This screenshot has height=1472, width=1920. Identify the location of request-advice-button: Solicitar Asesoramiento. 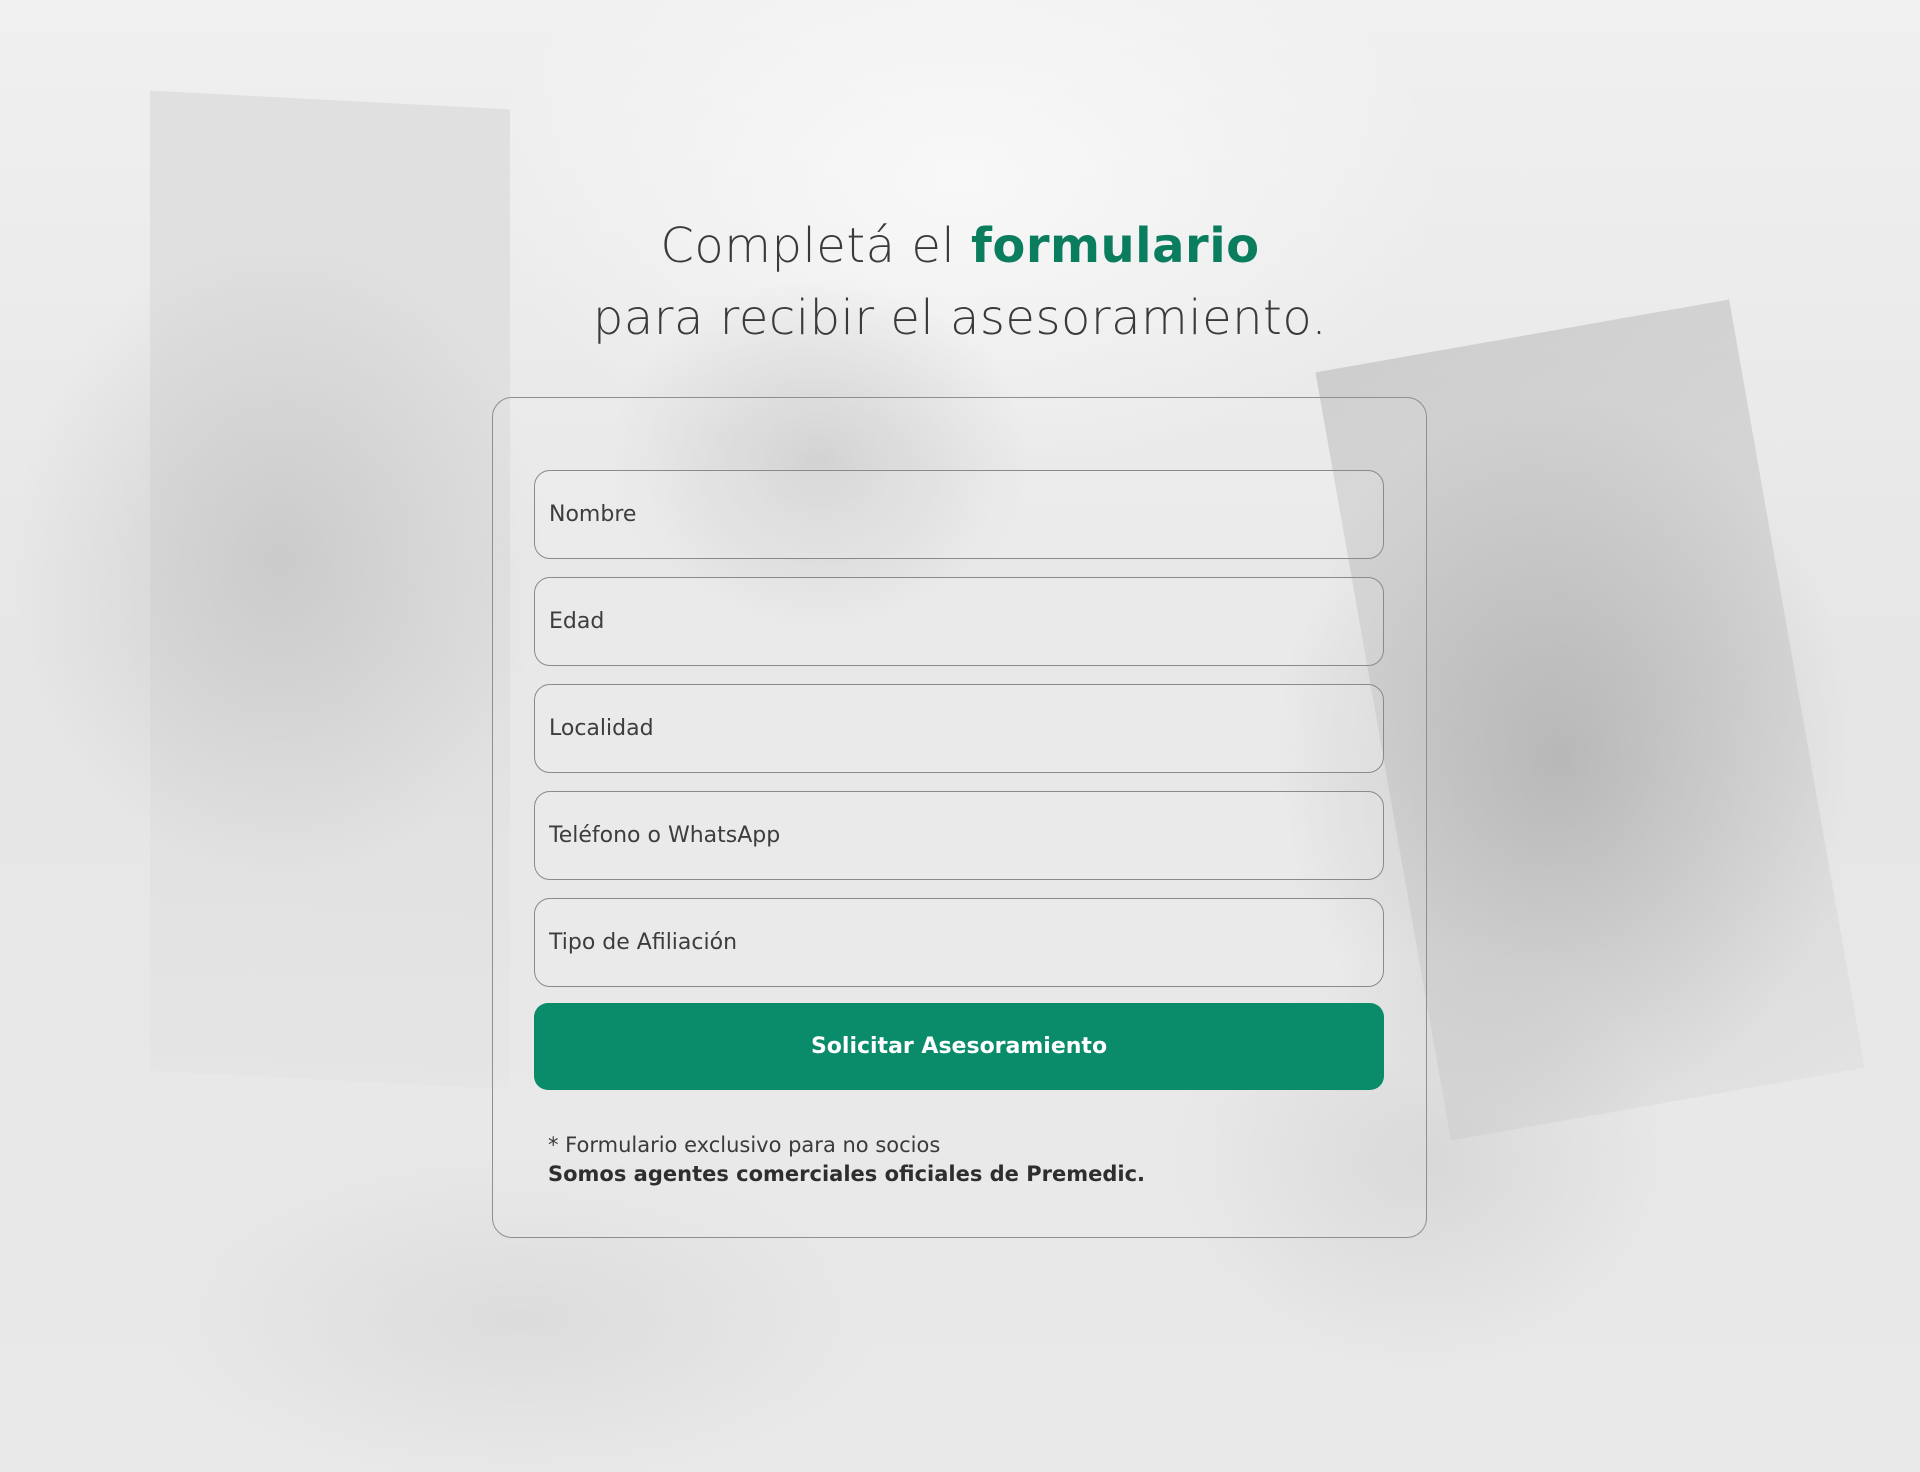
(959, 1046).